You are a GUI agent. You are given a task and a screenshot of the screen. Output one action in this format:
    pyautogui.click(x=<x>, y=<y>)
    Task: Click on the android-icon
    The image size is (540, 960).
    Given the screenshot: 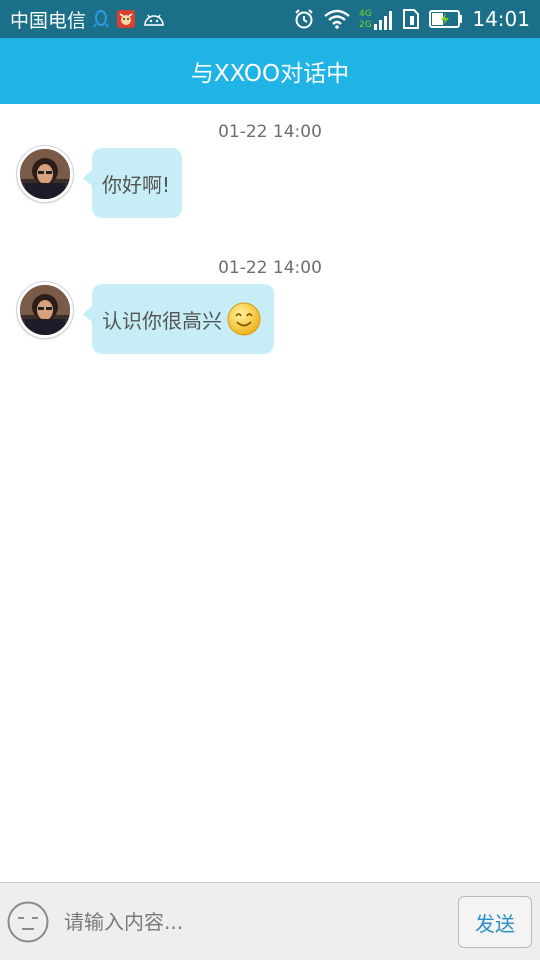 What is the action you would take?
    pyautogui.click(x=154, y=19)
    